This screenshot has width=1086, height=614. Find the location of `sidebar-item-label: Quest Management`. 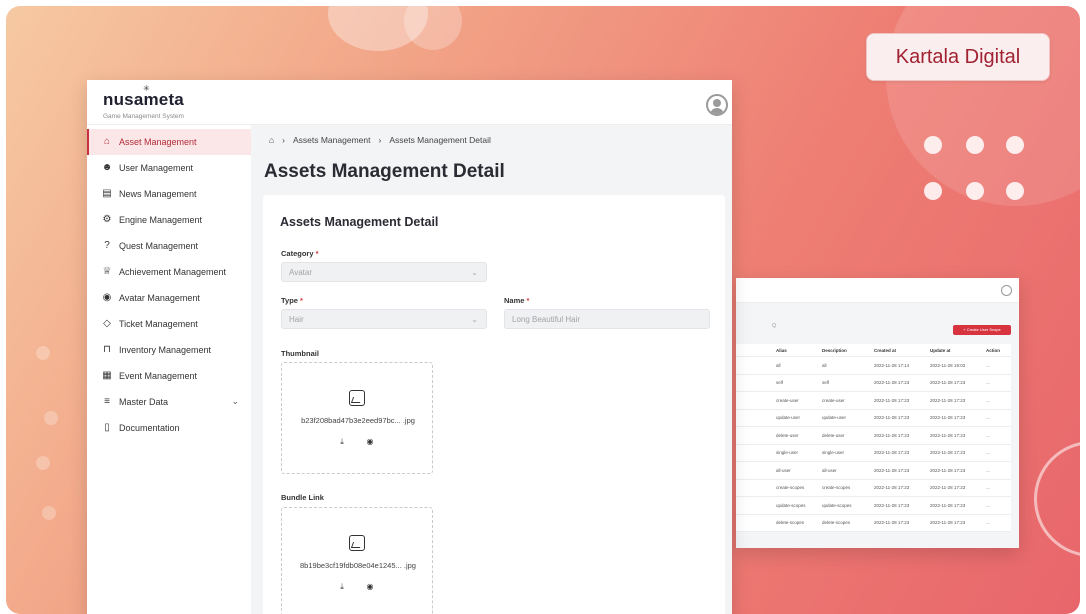

sidebar-item-label: Quest Management is located at coordinates (159, 246).